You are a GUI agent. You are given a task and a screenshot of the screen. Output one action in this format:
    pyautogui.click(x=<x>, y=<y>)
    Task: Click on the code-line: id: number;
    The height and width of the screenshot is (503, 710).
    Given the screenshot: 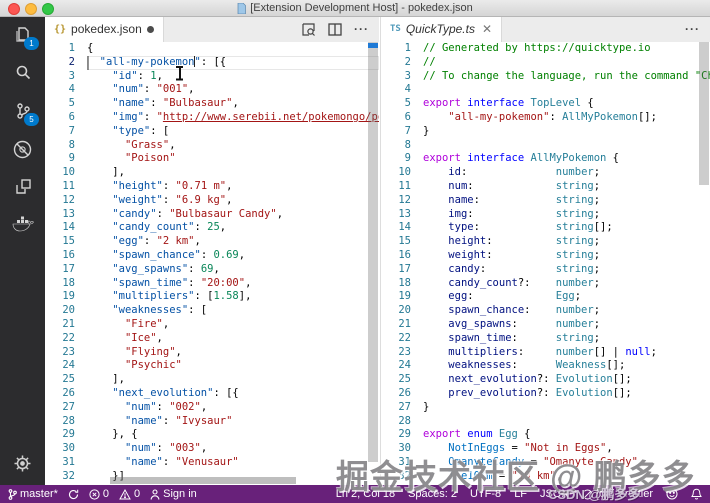 What is the action you would take?
    pyautogui.click(x=566, y=173)
    